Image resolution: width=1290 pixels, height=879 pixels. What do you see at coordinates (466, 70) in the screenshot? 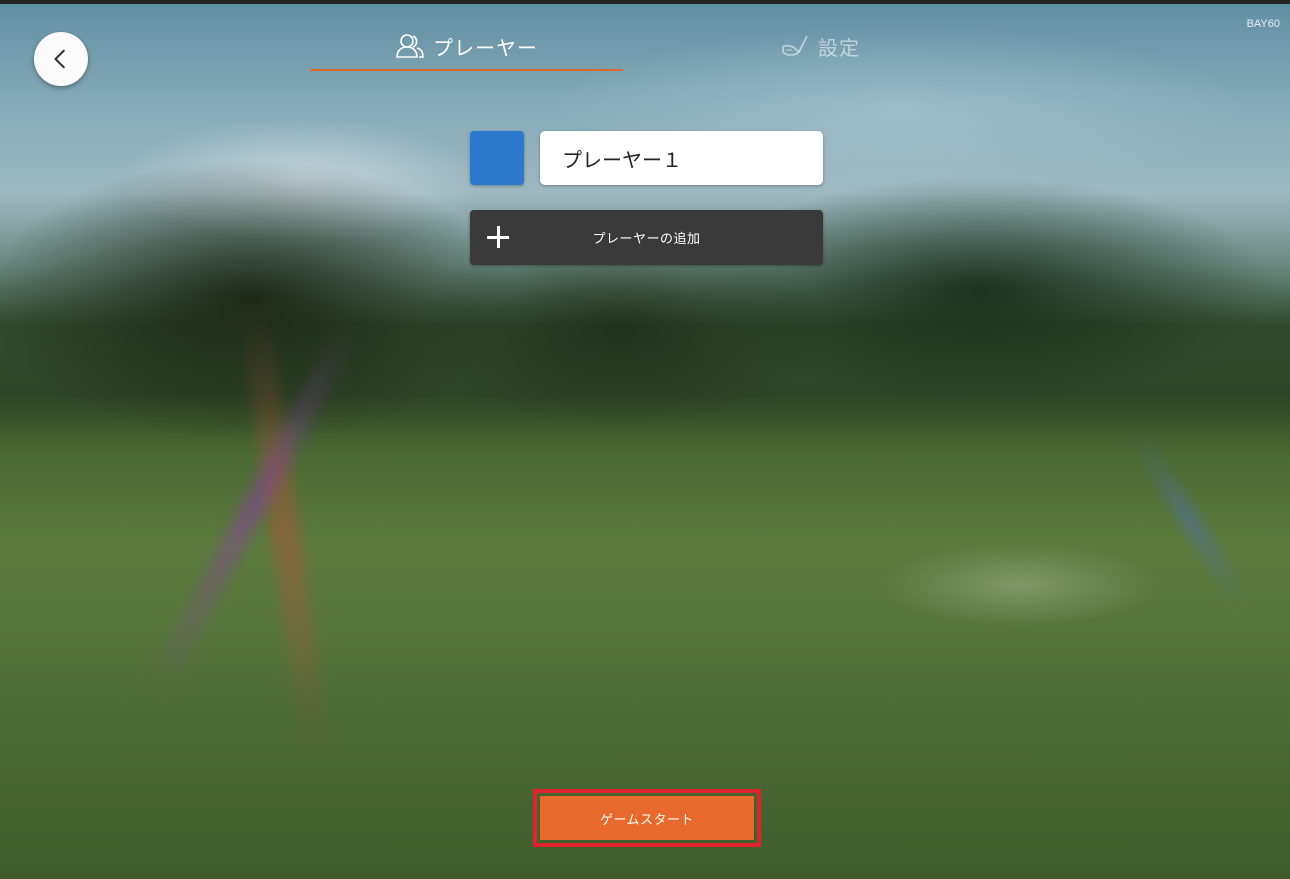
I see `active-tab-indicator` at bounding box center [466, 70].